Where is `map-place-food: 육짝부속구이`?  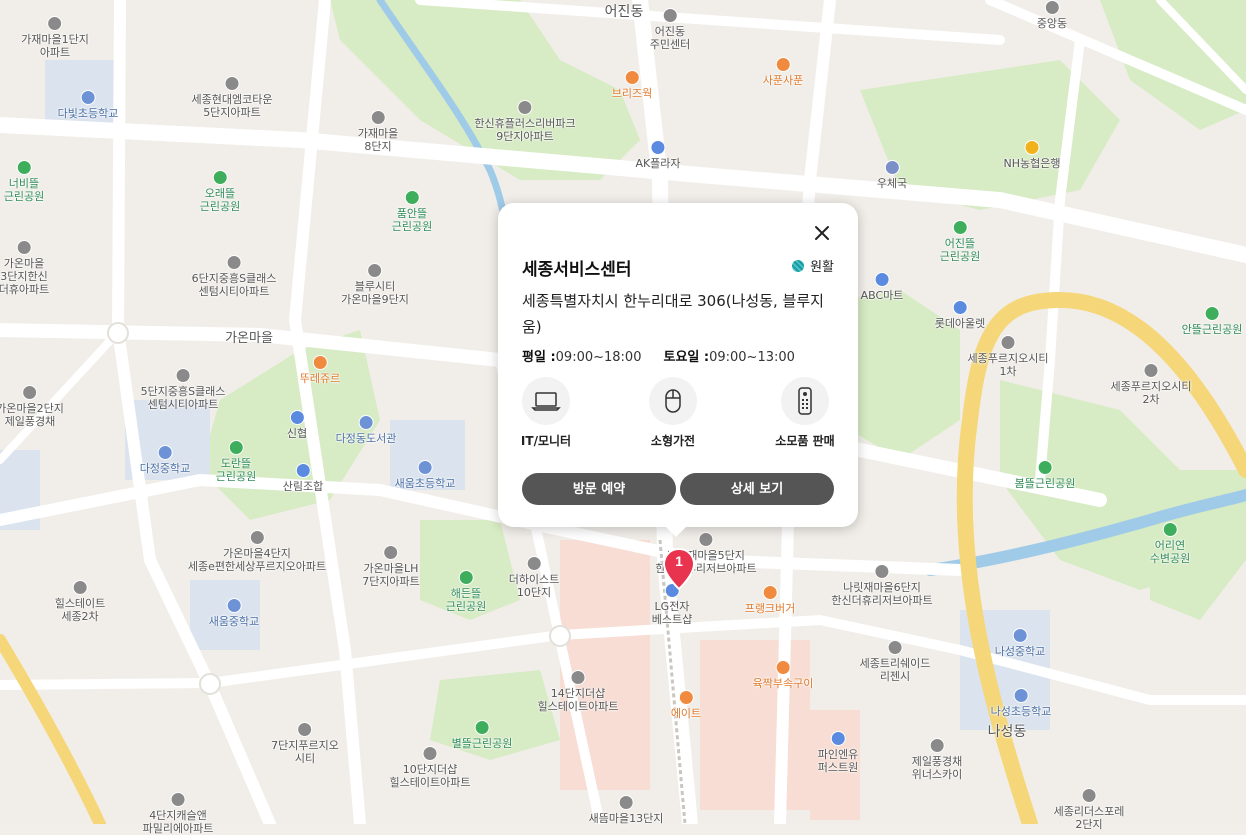 map-place-food: 육짝부속구이 is located at coordinates (783, 675).